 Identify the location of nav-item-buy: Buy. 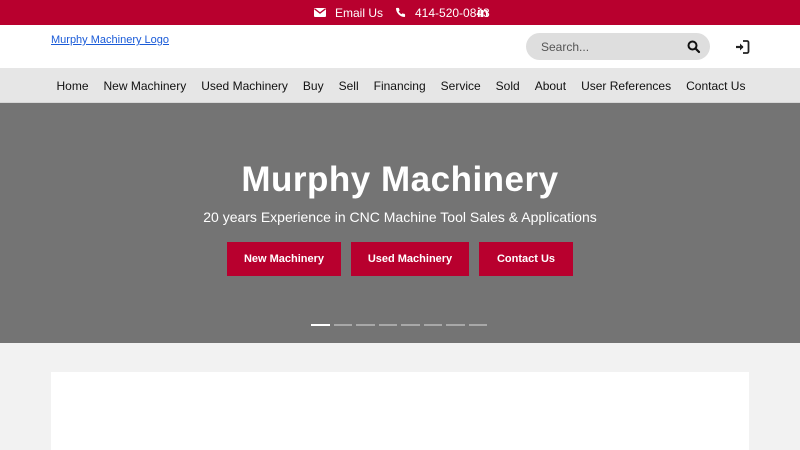
(313, 85).